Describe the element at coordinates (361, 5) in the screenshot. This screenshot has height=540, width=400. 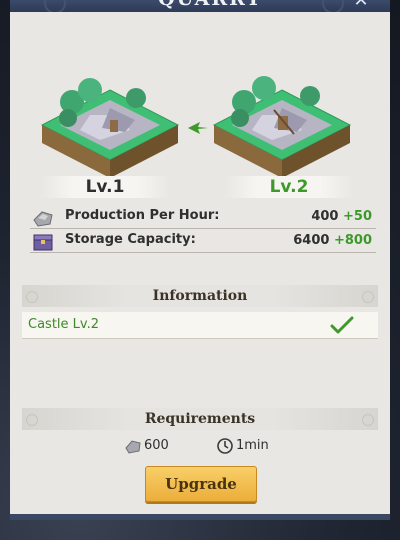
I see `close-button: ✕` at that location.